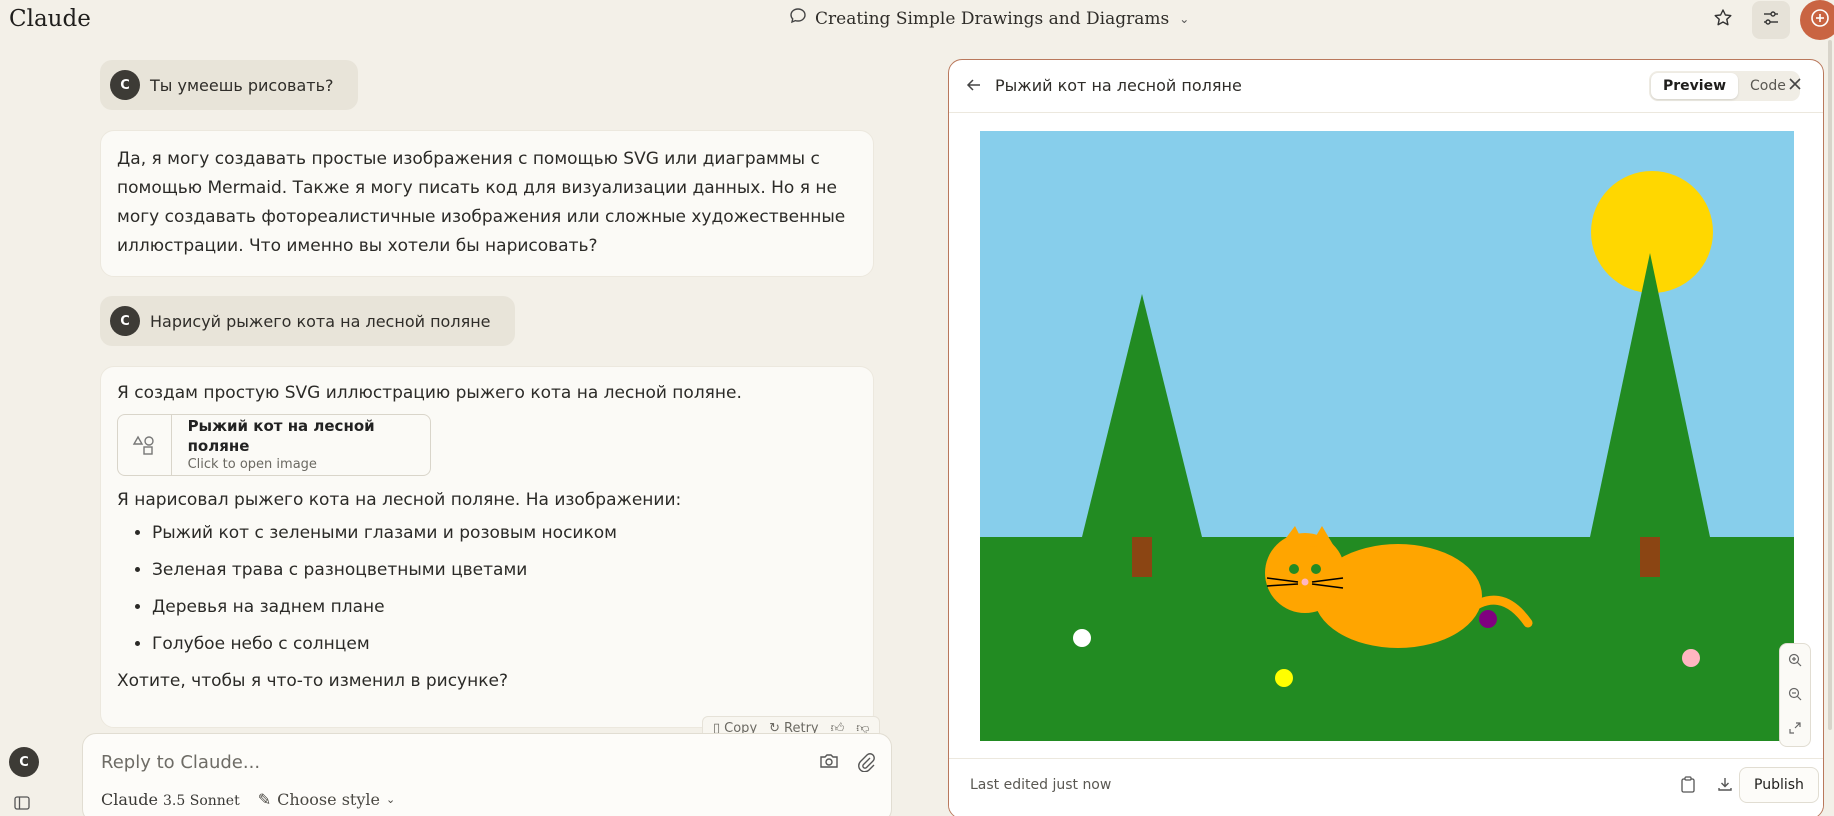  Describe the element at coordinates (1695, 86) in the screenshot. I see `tab-preview: Preview` at that location.